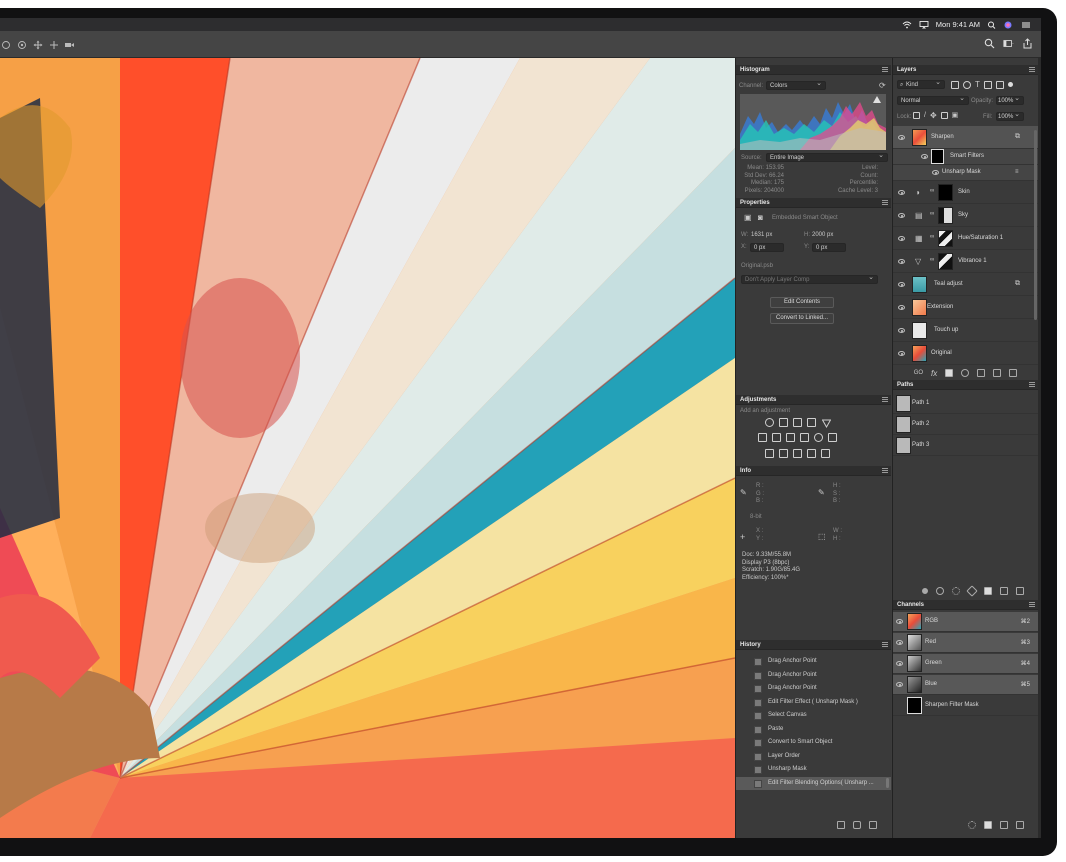  Describe the element at coordinates (1017, 172) in the screenshot. I see `filter-blending-options-icon: ≡` at that location.